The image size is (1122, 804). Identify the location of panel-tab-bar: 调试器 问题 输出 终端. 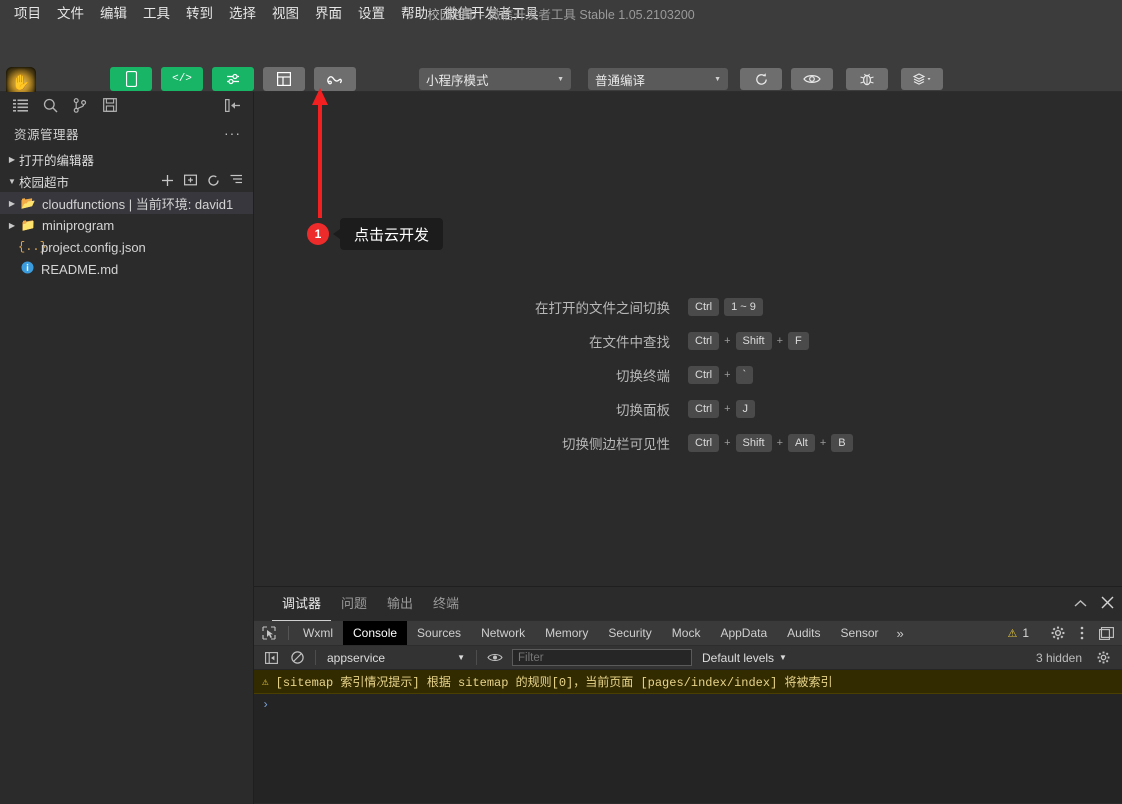
(688, 603).